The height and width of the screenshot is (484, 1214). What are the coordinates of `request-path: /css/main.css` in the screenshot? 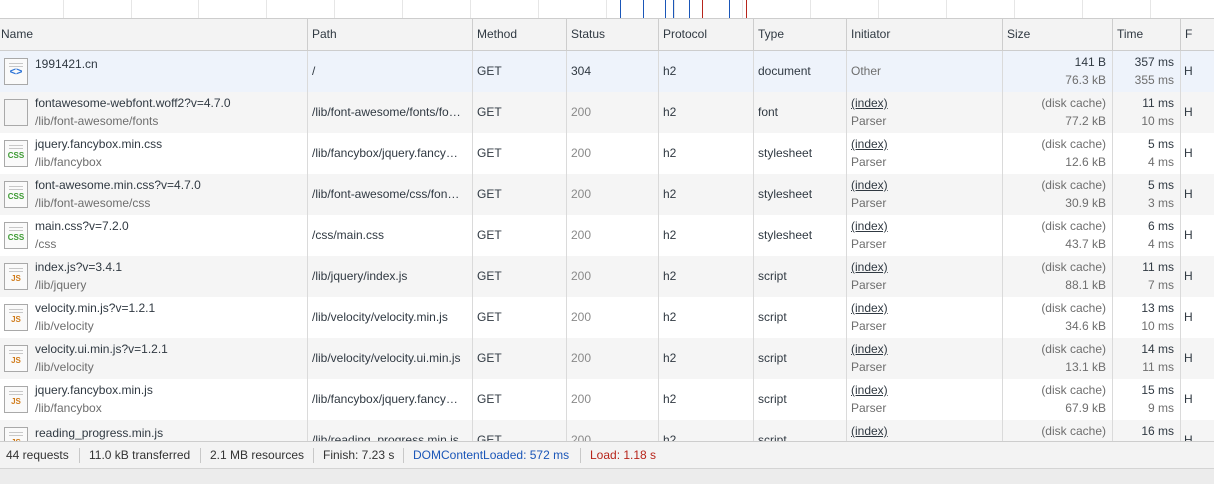 It's located at (348, 235).